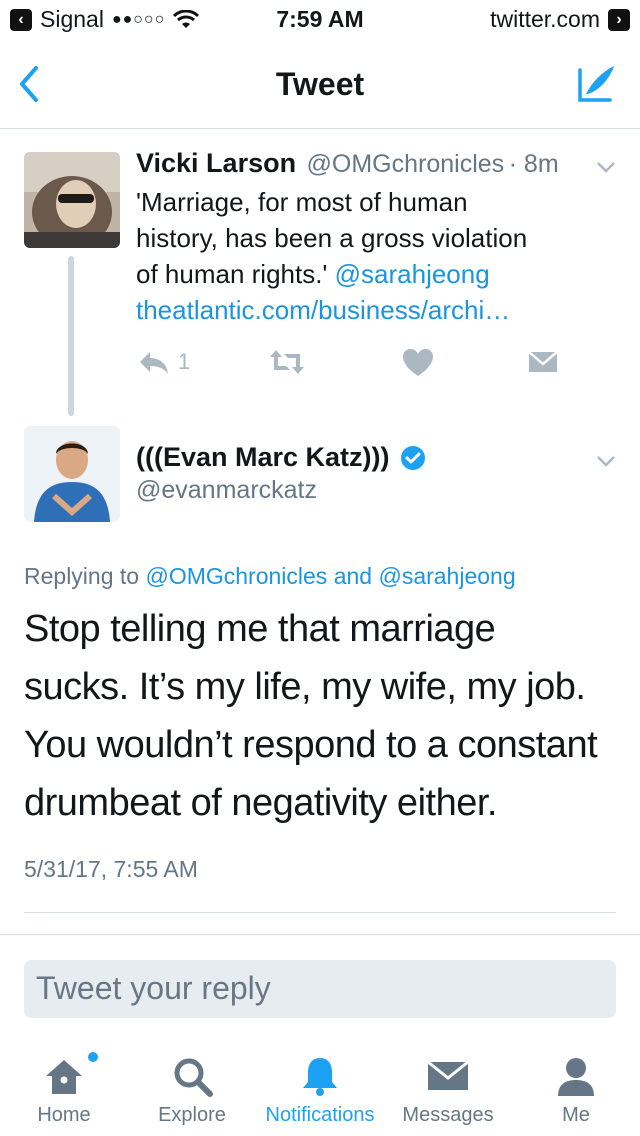 This screenshot has width=640, height=1136. Describe the element at coordinates (82, 576) in the screenshot. I see `replying-to-prefix: Replying to` at that location.